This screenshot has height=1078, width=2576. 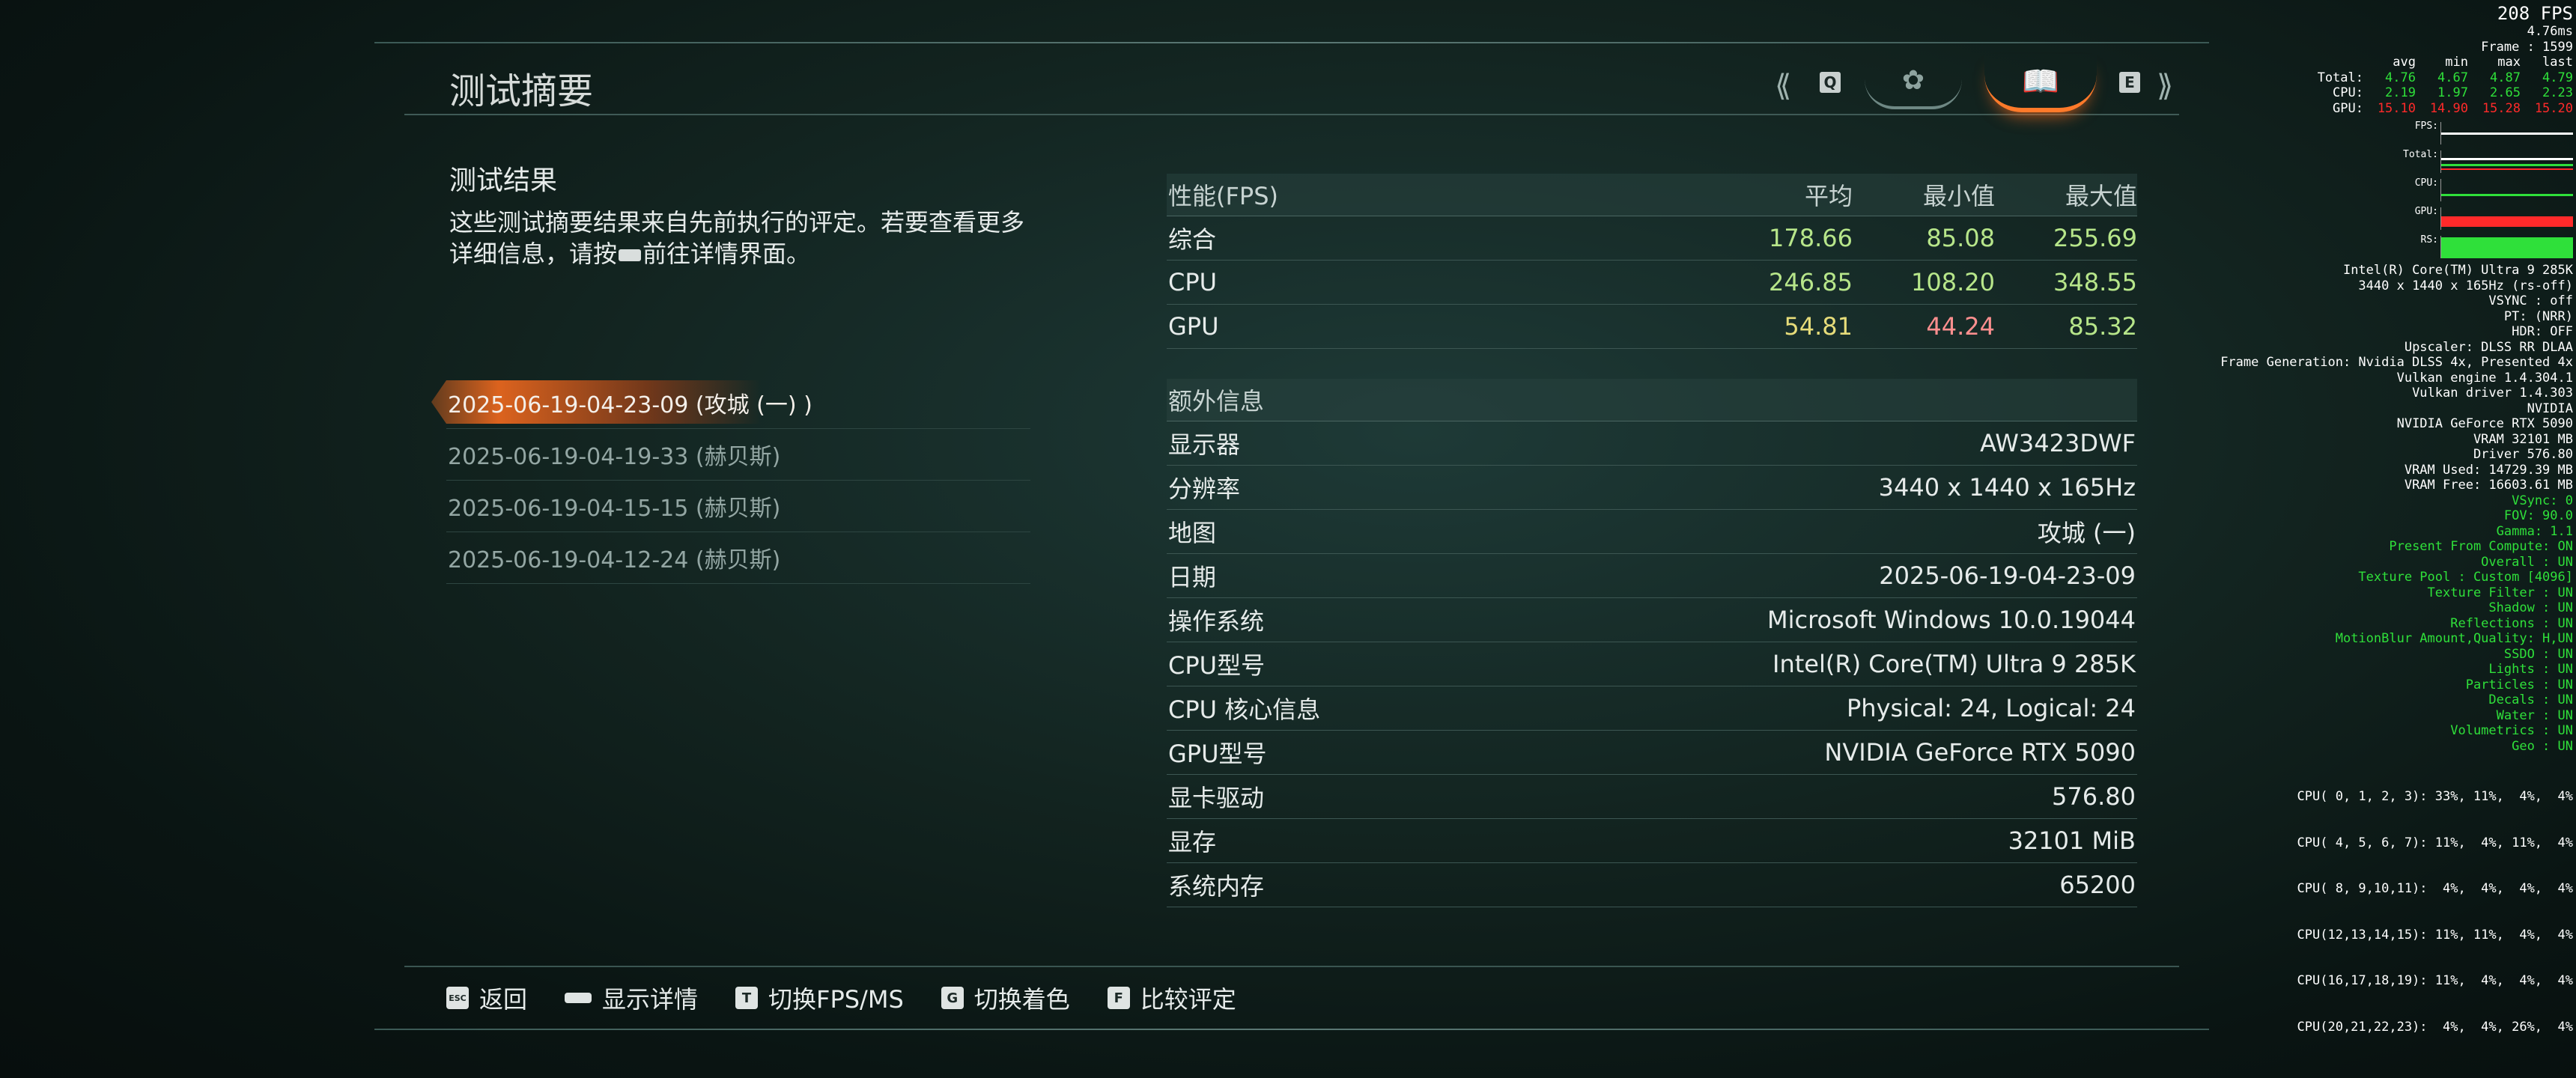 I want to click on back-button: ESC 返回, so click(x=486, y=998).